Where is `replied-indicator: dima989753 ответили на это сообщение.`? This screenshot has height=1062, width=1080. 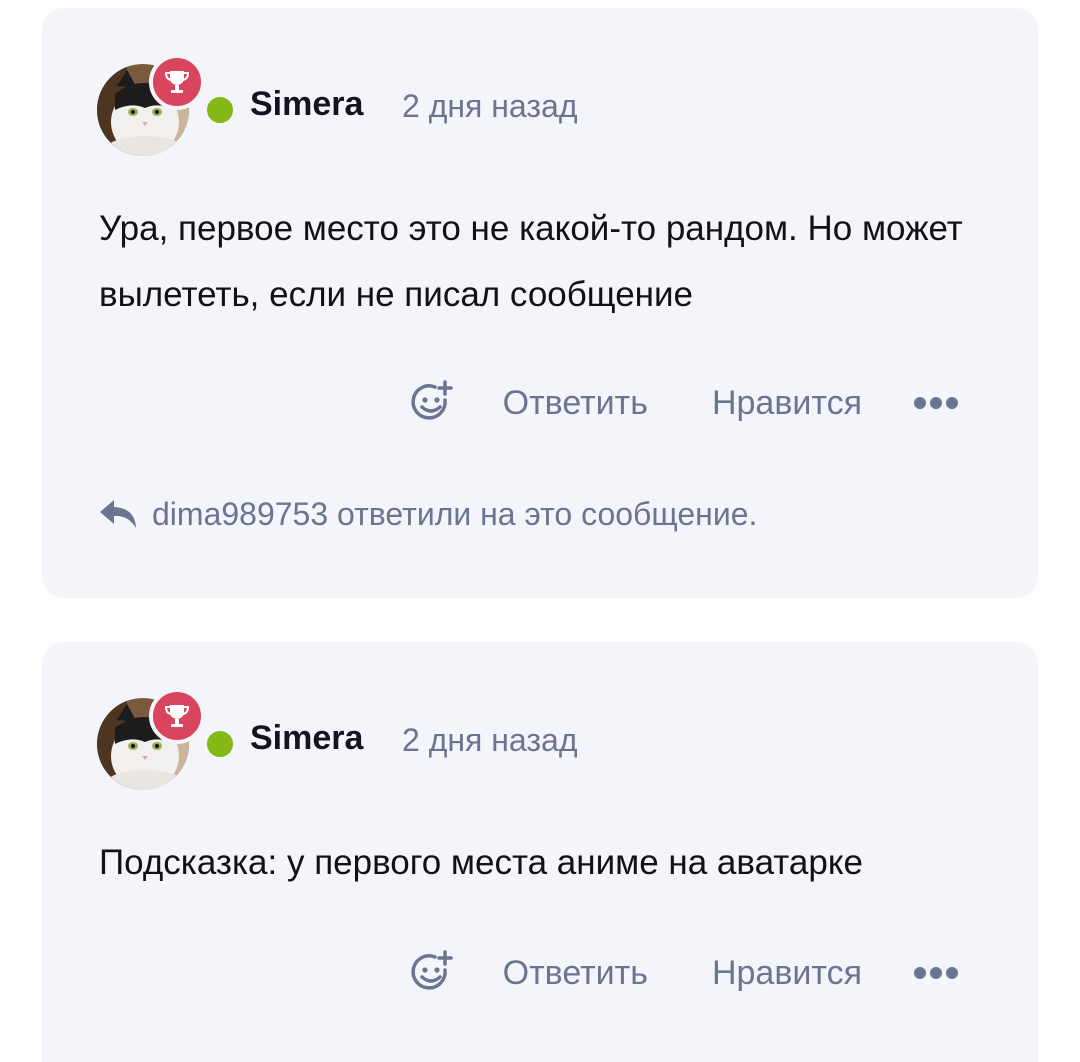 replied-indicator: dima989753 ответили на это сообщение. is located at coordinates (427, 514).